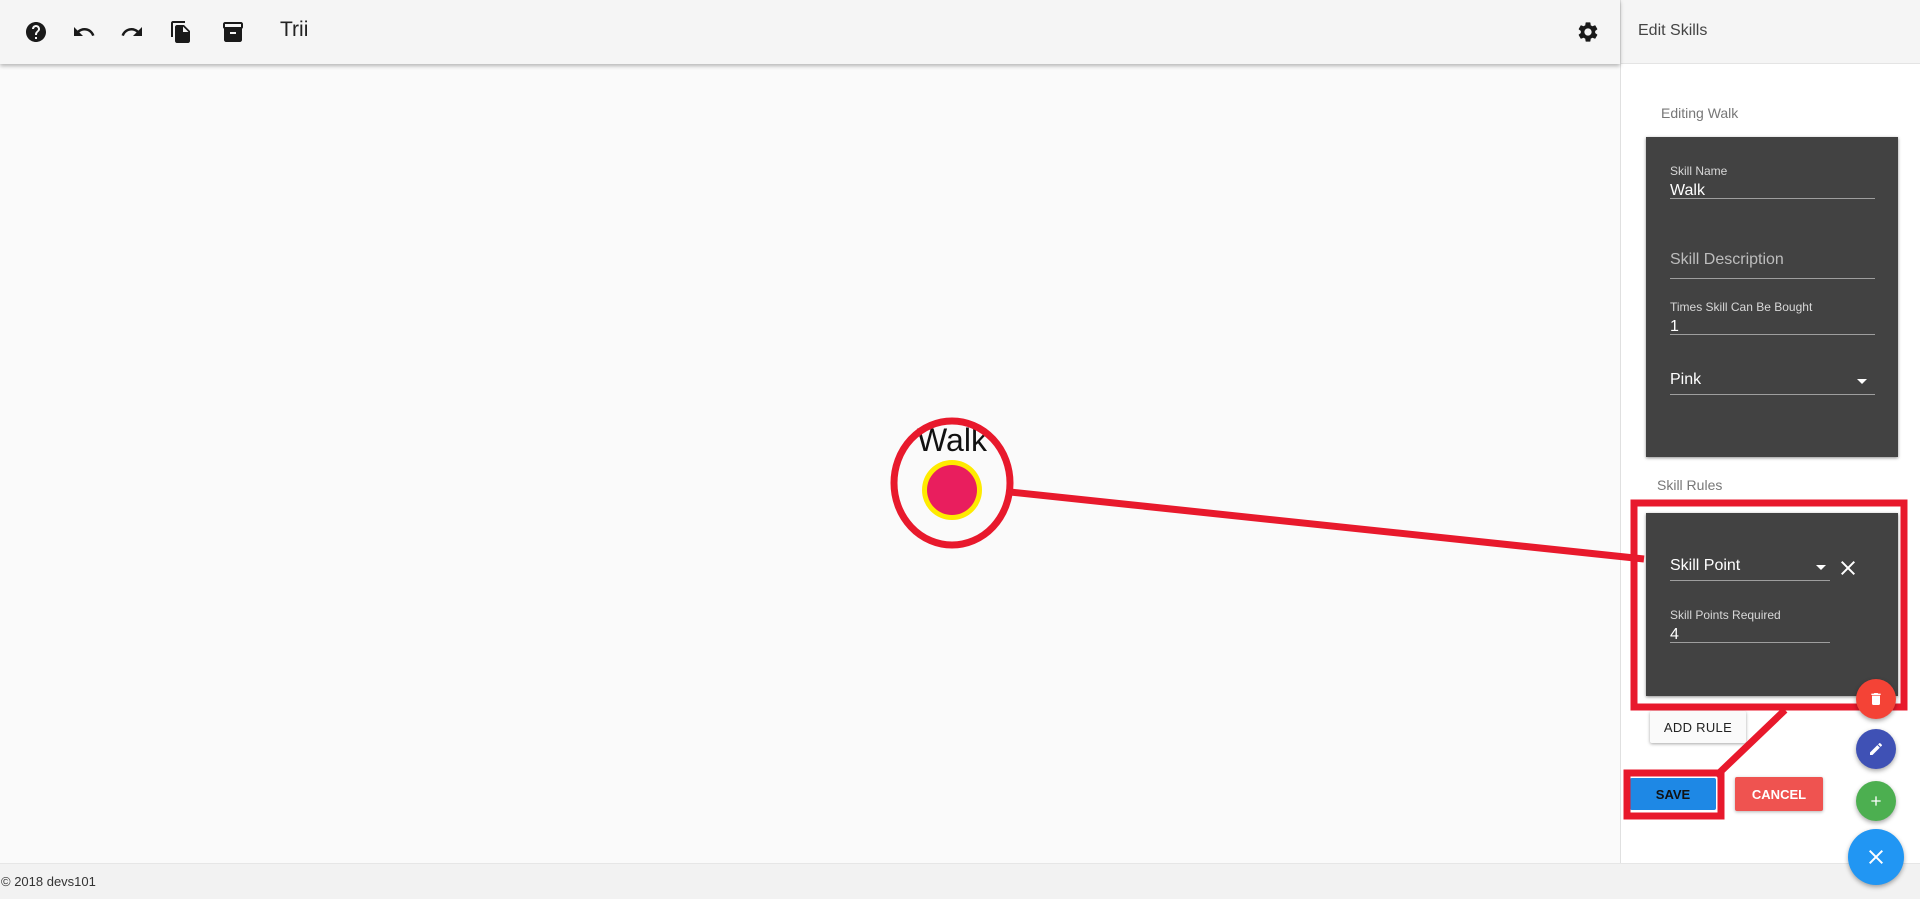 The height and width of the screenshot is (899, 1920). What do you see at coordinates (960, 881) in the screenshot?
I see `footer: © 2018 devs101` at bounding box center [960, 881].